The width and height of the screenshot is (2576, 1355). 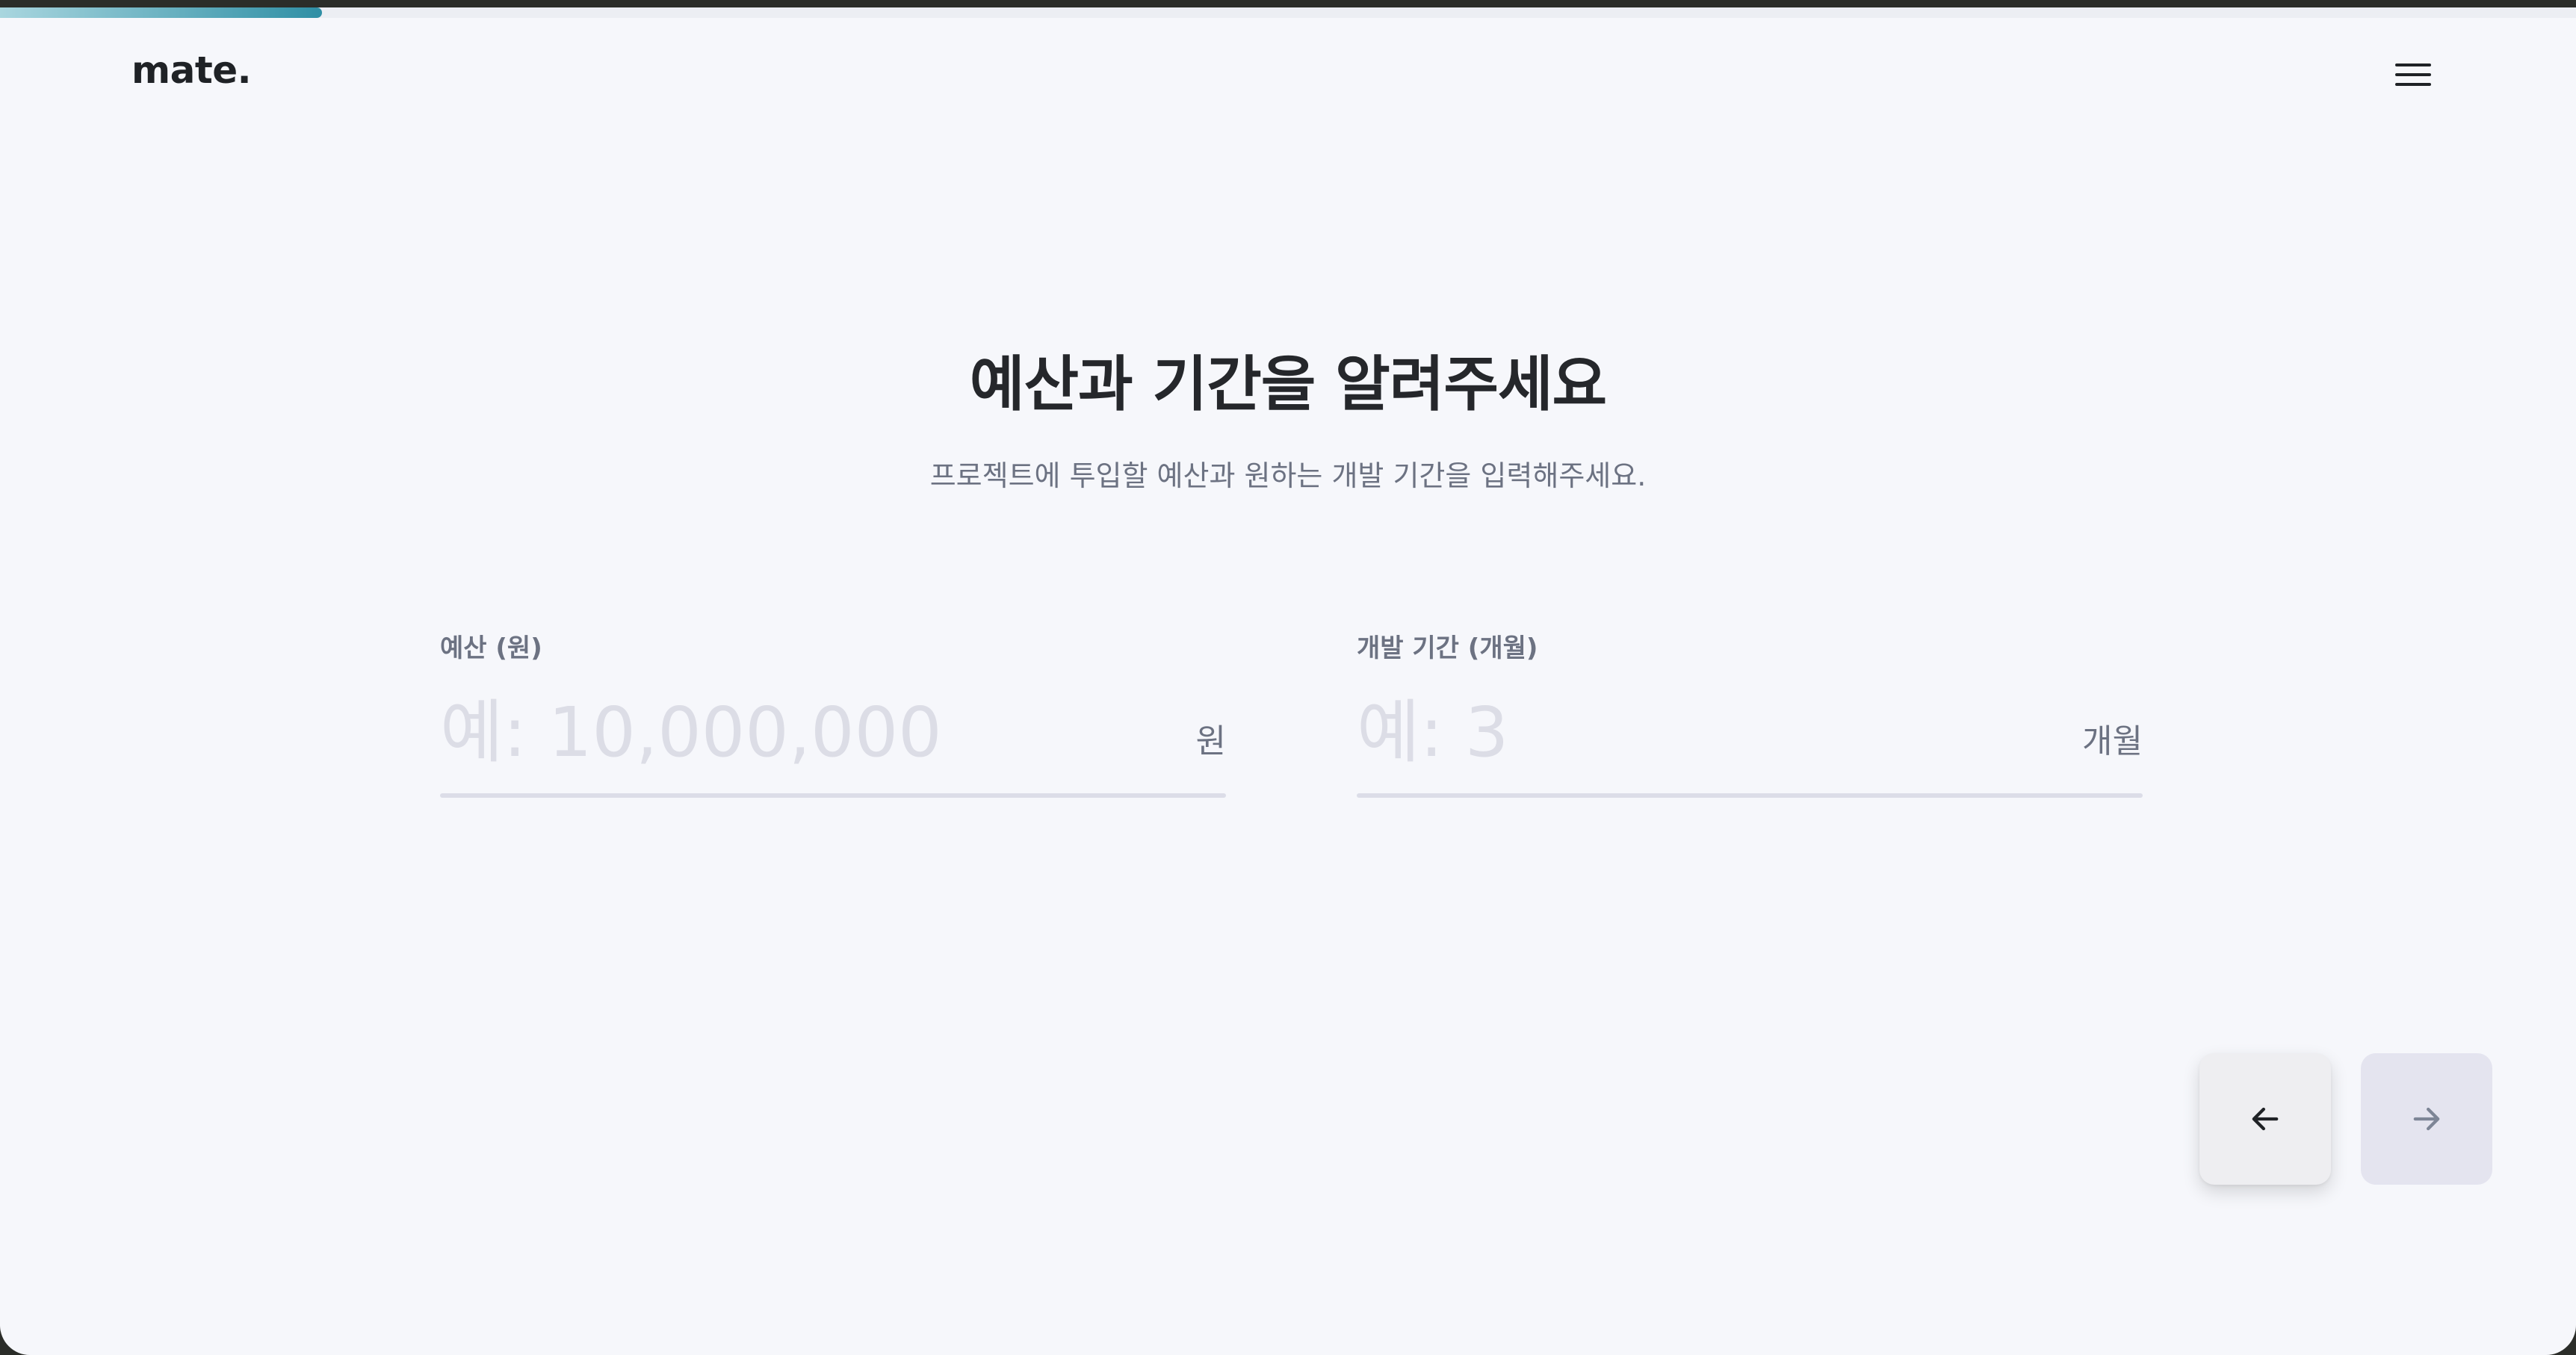 I want to click on menu-button, so click(x=2413, y=75).